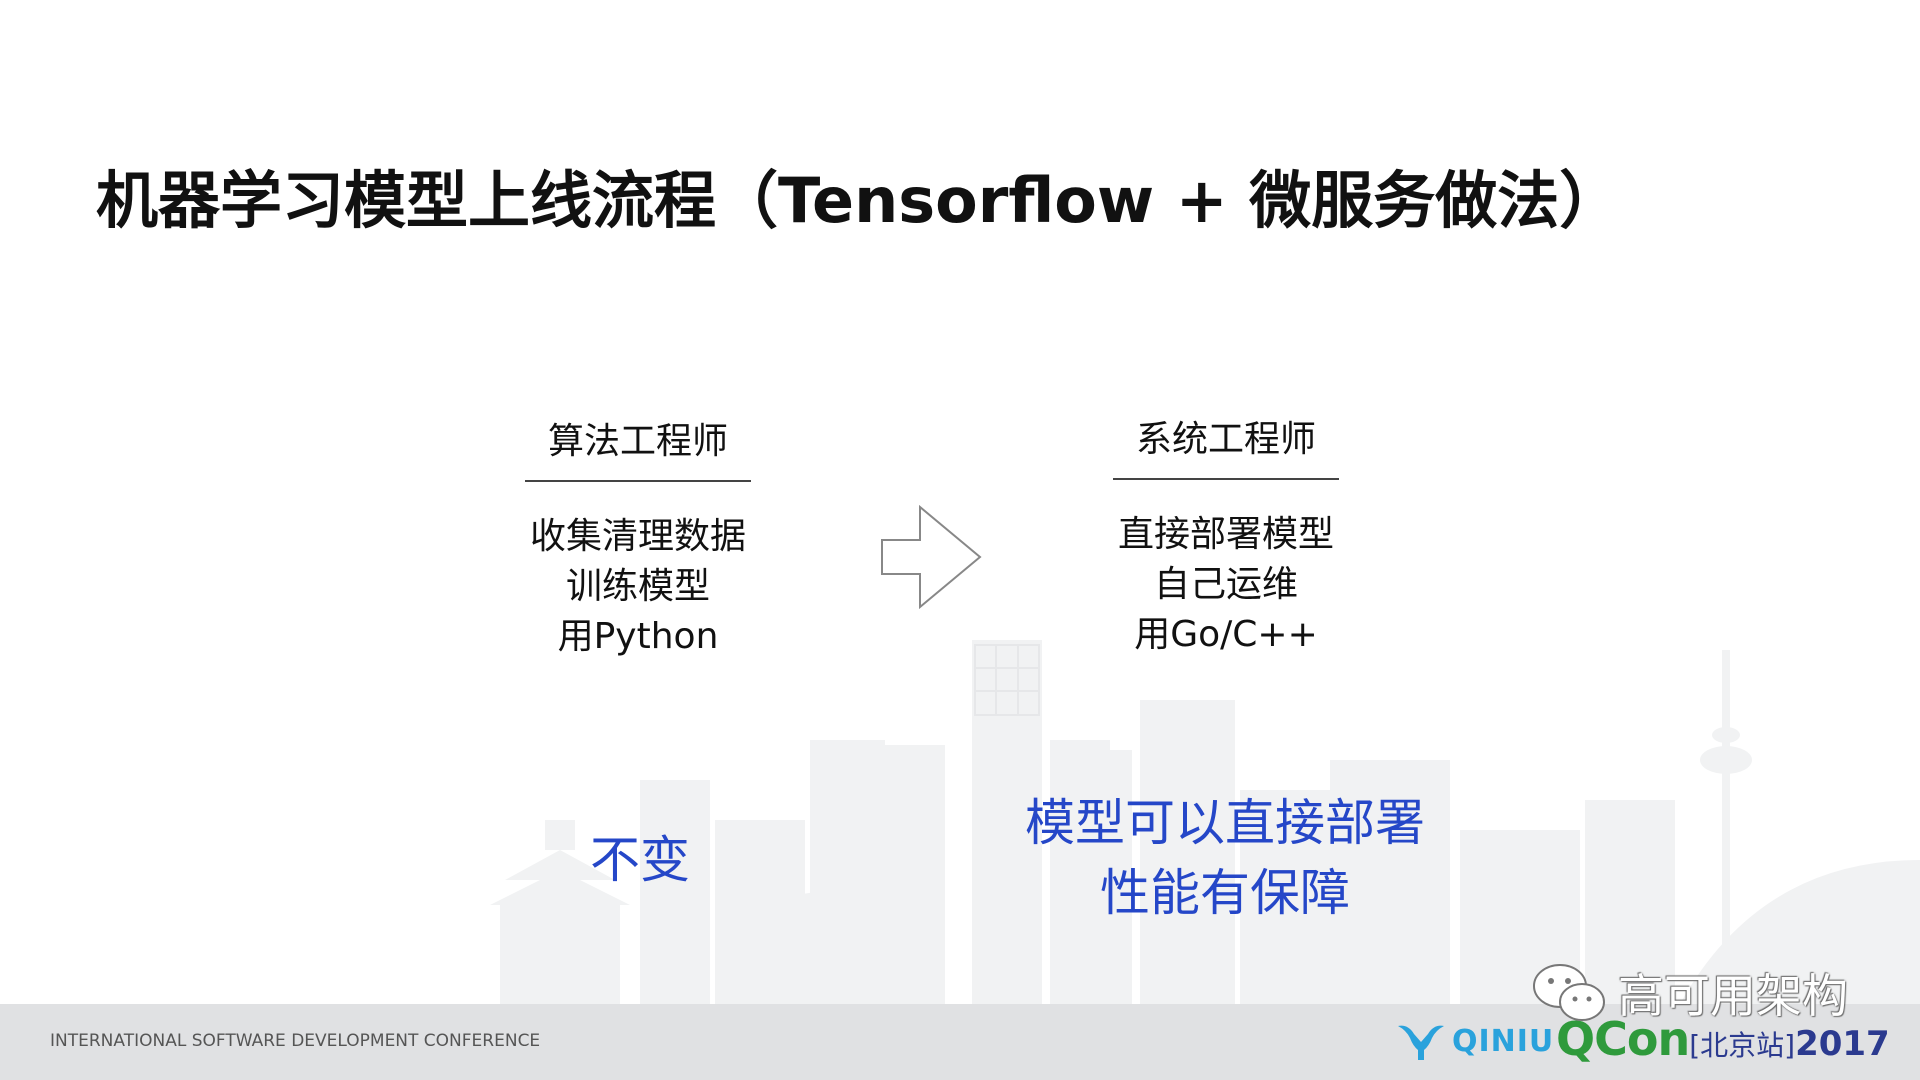  What do you see at coordinates (1225, 893) in the screenshot?
I see `benefit-line: 性能有保障` at bounding box center [1225, 893].